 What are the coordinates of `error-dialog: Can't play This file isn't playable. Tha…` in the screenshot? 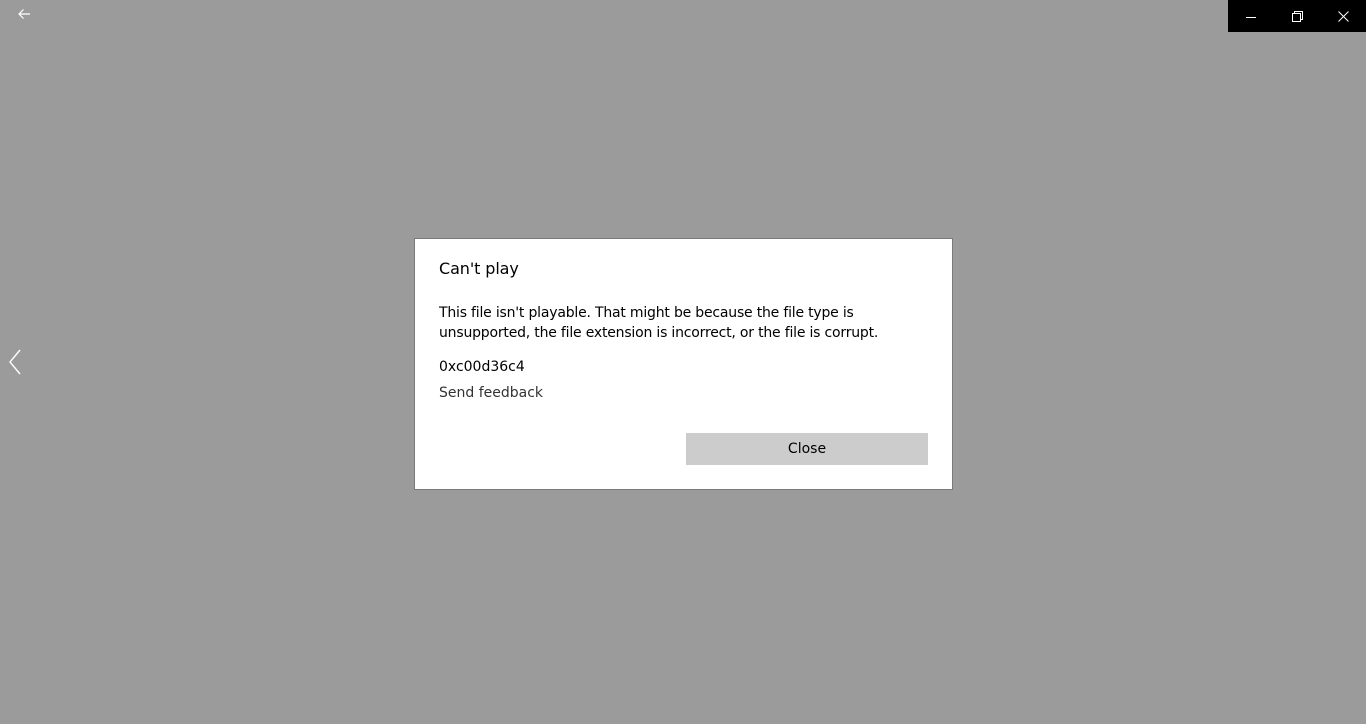 It's located at (683, 364).